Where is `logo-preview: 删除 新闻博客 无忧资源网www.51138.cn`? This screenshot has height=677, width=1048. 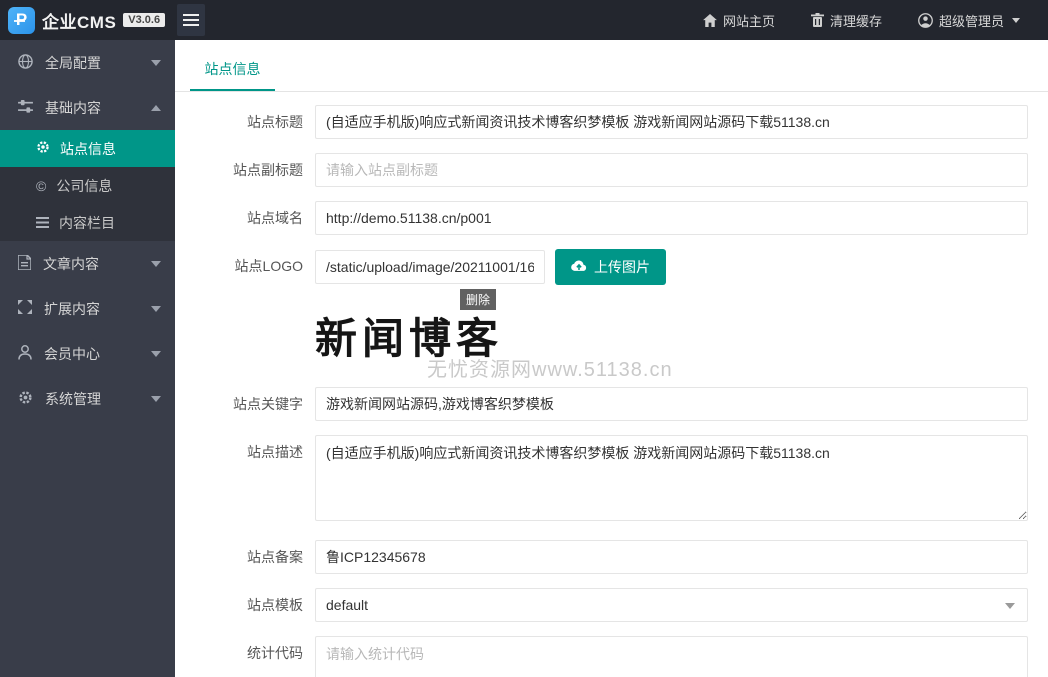
logo-preview: 删除 新闻博客 无忧资源网www.51138.cn is located at coordinates (671, 335).